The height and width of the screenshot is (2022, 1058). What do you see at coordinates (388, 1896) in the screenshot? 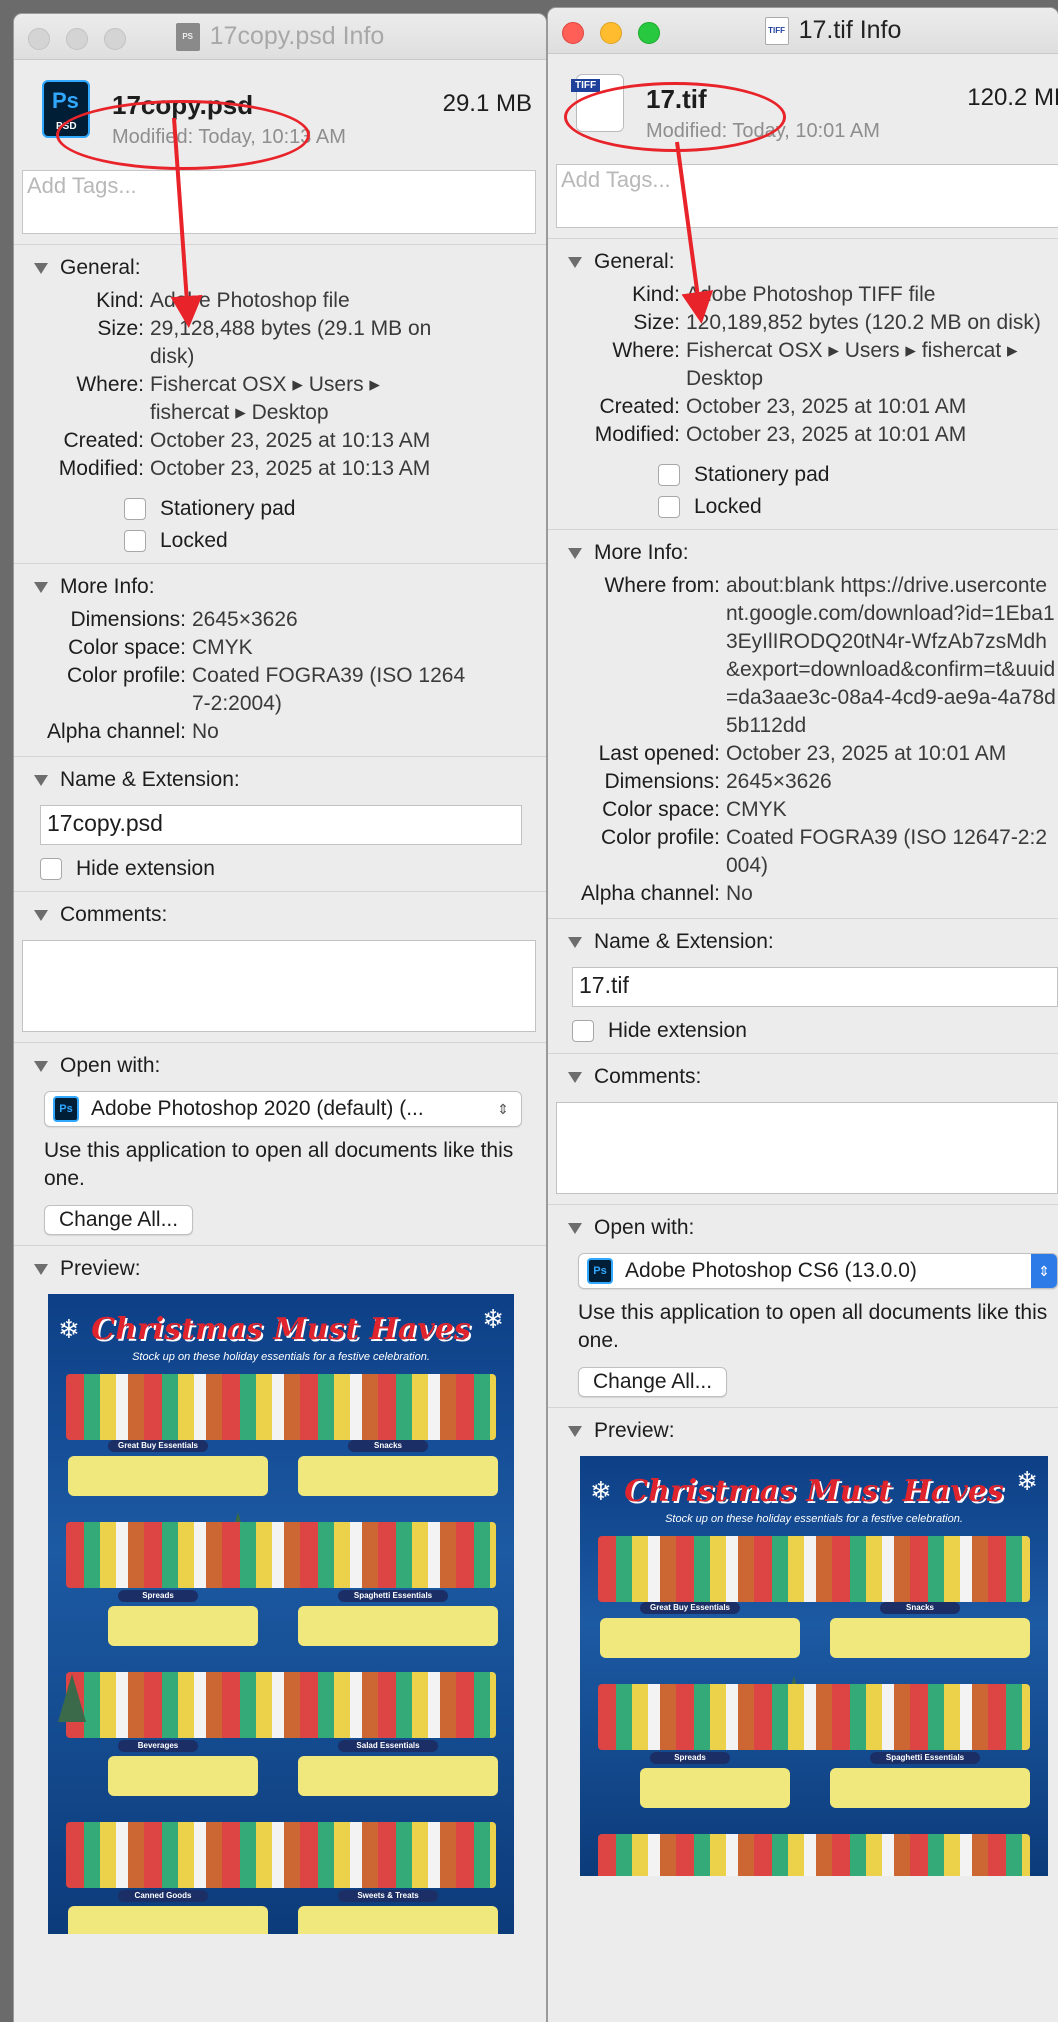
I see `band-label: Sweets & Treats` at bounding box center [388, 1896].